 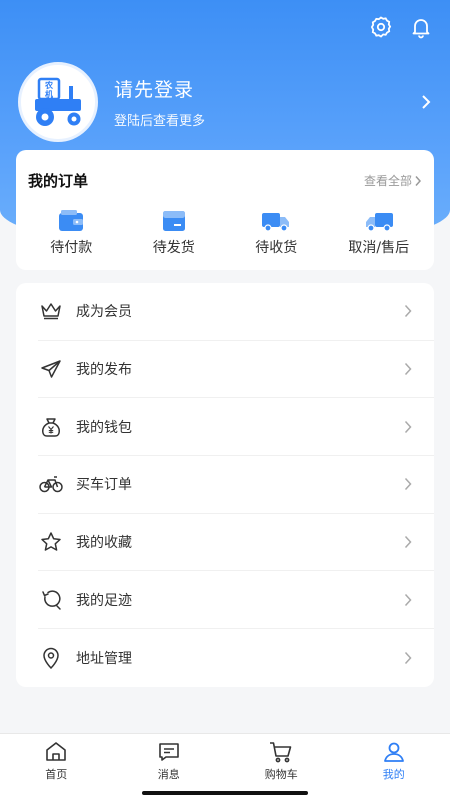 I want to click on menu-item-footprints: 我的足迹, so click(x=236, y=600).